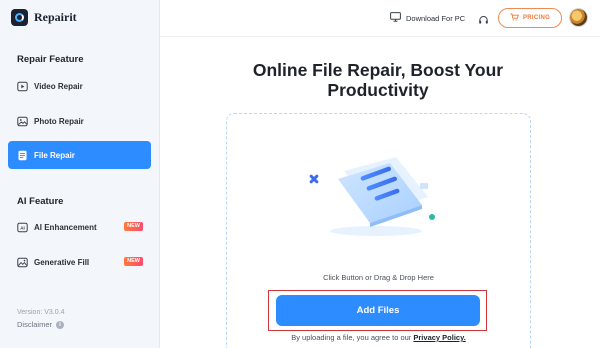 This screenshot has height=348, width=600. I want to click on sidebar-item-generative-fill: Generative Fill NEW, so click(79, 262).